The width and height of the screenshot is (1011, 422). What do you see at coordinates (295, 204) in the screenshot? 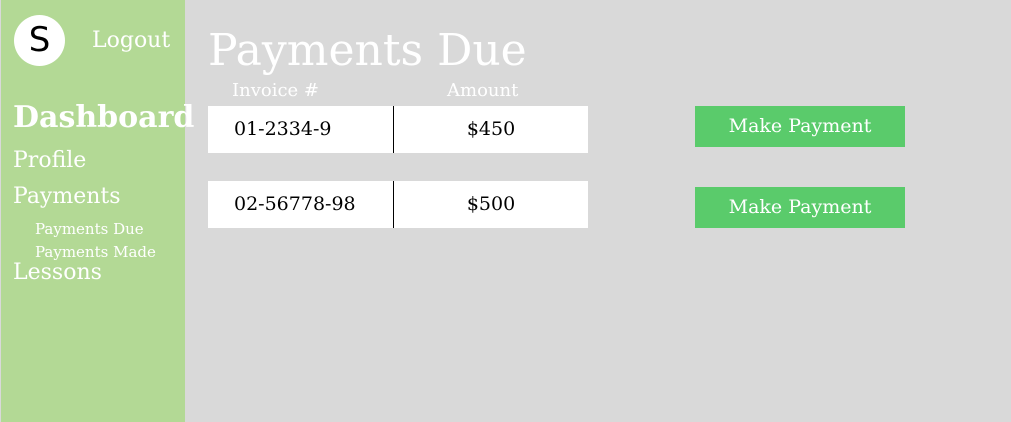
I see `invoice-number: 02-56778-98` at bounding box center [295, 204].